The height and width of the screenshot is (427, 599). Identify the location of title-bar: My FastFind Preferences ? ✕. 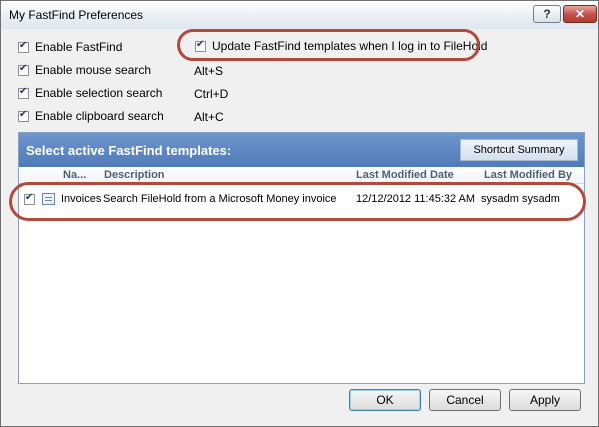
(299, 15).